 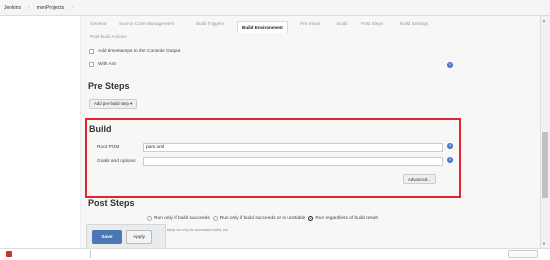 I want to click on pre-steps-title: Pre Steps, so click(x=109, y=86).